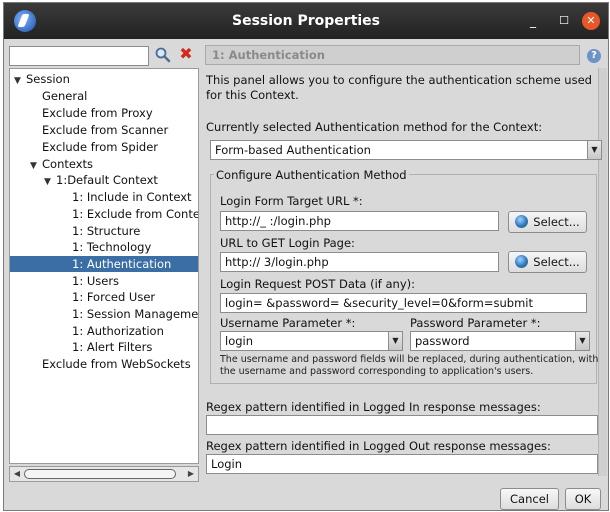 This screenshot has width=610, height=512. What do you see at coordinates (239, 341) in the screenshot?
I see `username-param-value: login` at bounding box center [239, 341].